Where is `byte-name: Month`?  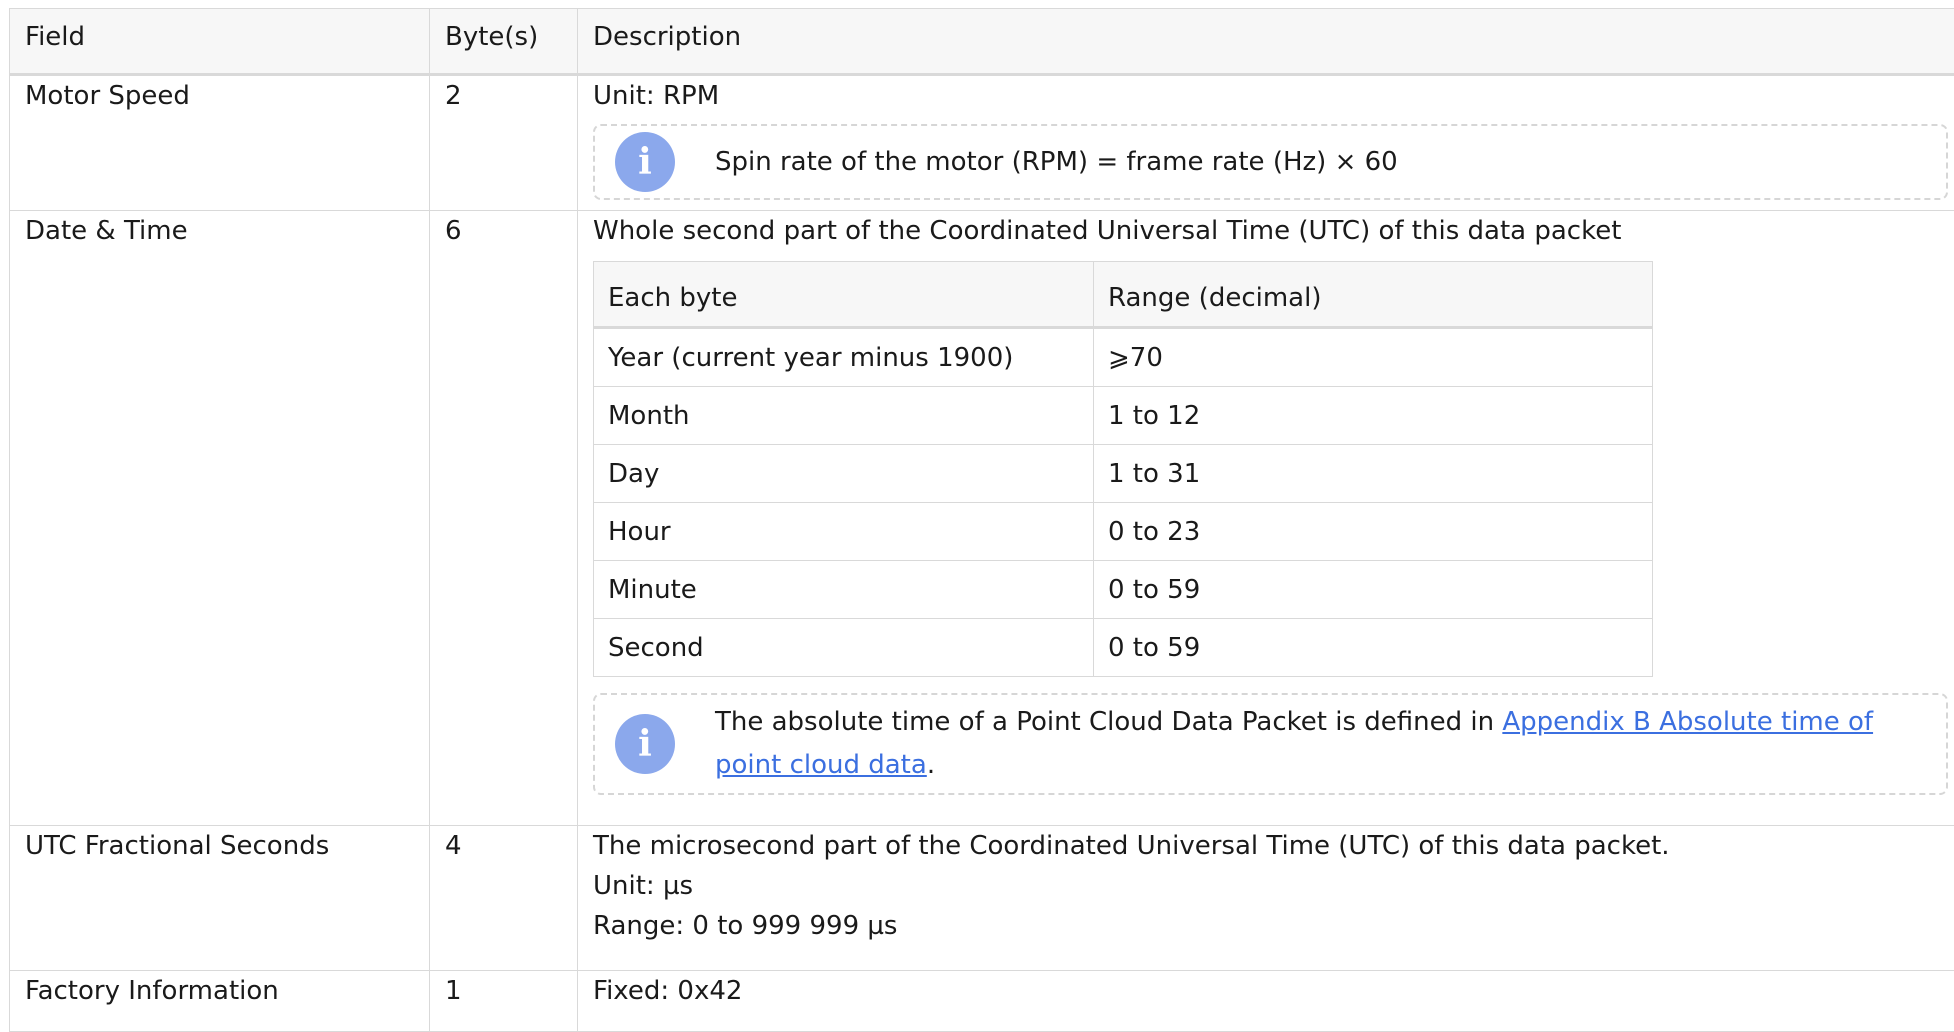 byte-name: Month is located at coordinates (844, 416).